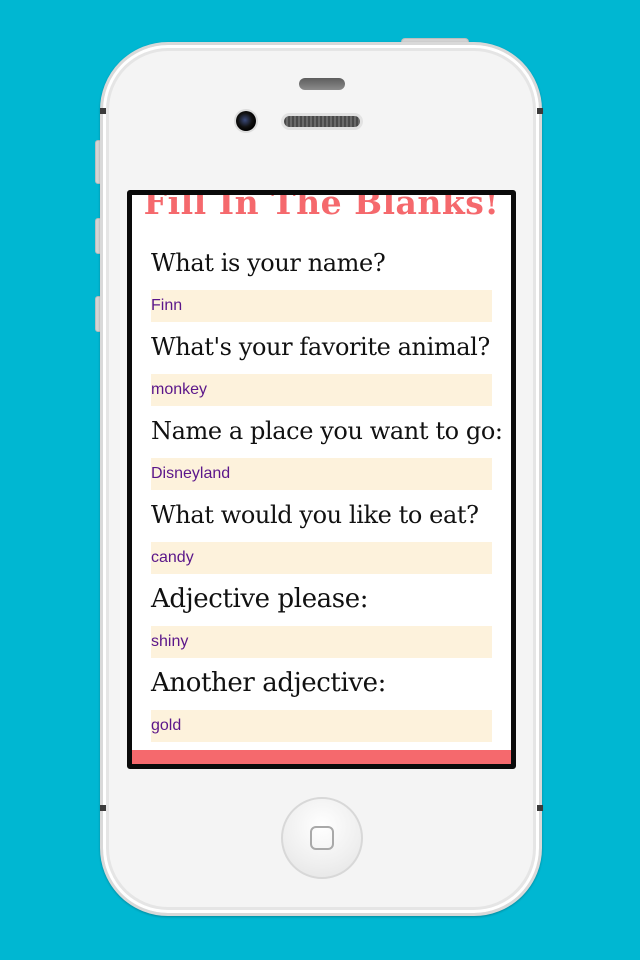  What do you see at coordinates (246, 121) in the screenshot?
I see `front-camera-icon` at bounding box center [246, 121].